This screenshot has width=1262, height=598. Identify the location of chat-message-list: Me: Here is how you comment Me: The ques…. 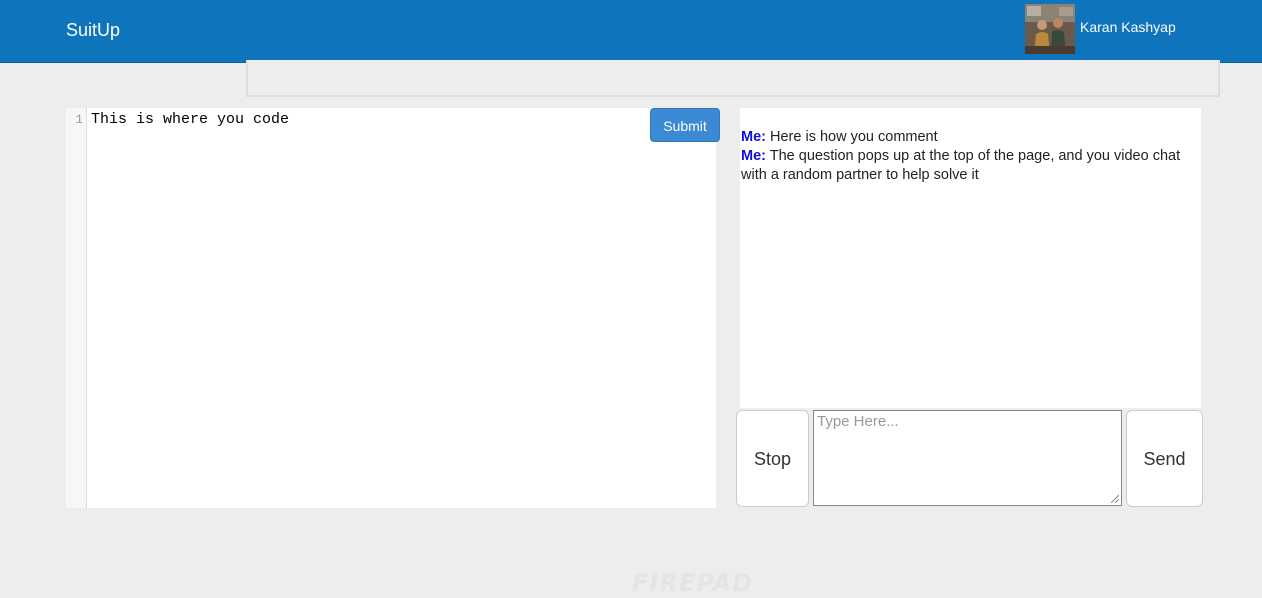
(968, 156).